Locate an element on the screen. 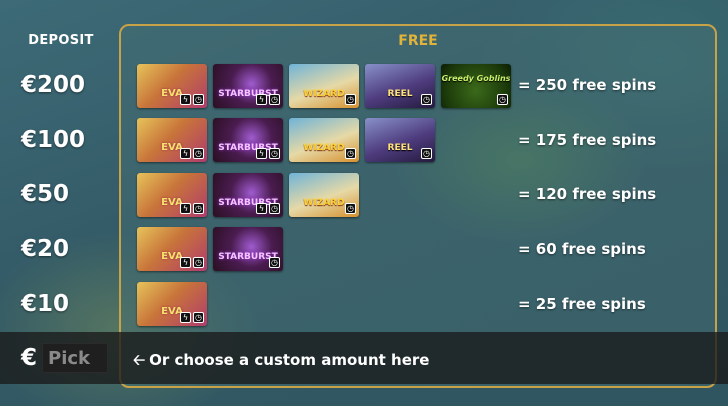 This screenshot has height=406, width=728. arrow-left-icon: 🡠 is located at coordinates (139, 360).